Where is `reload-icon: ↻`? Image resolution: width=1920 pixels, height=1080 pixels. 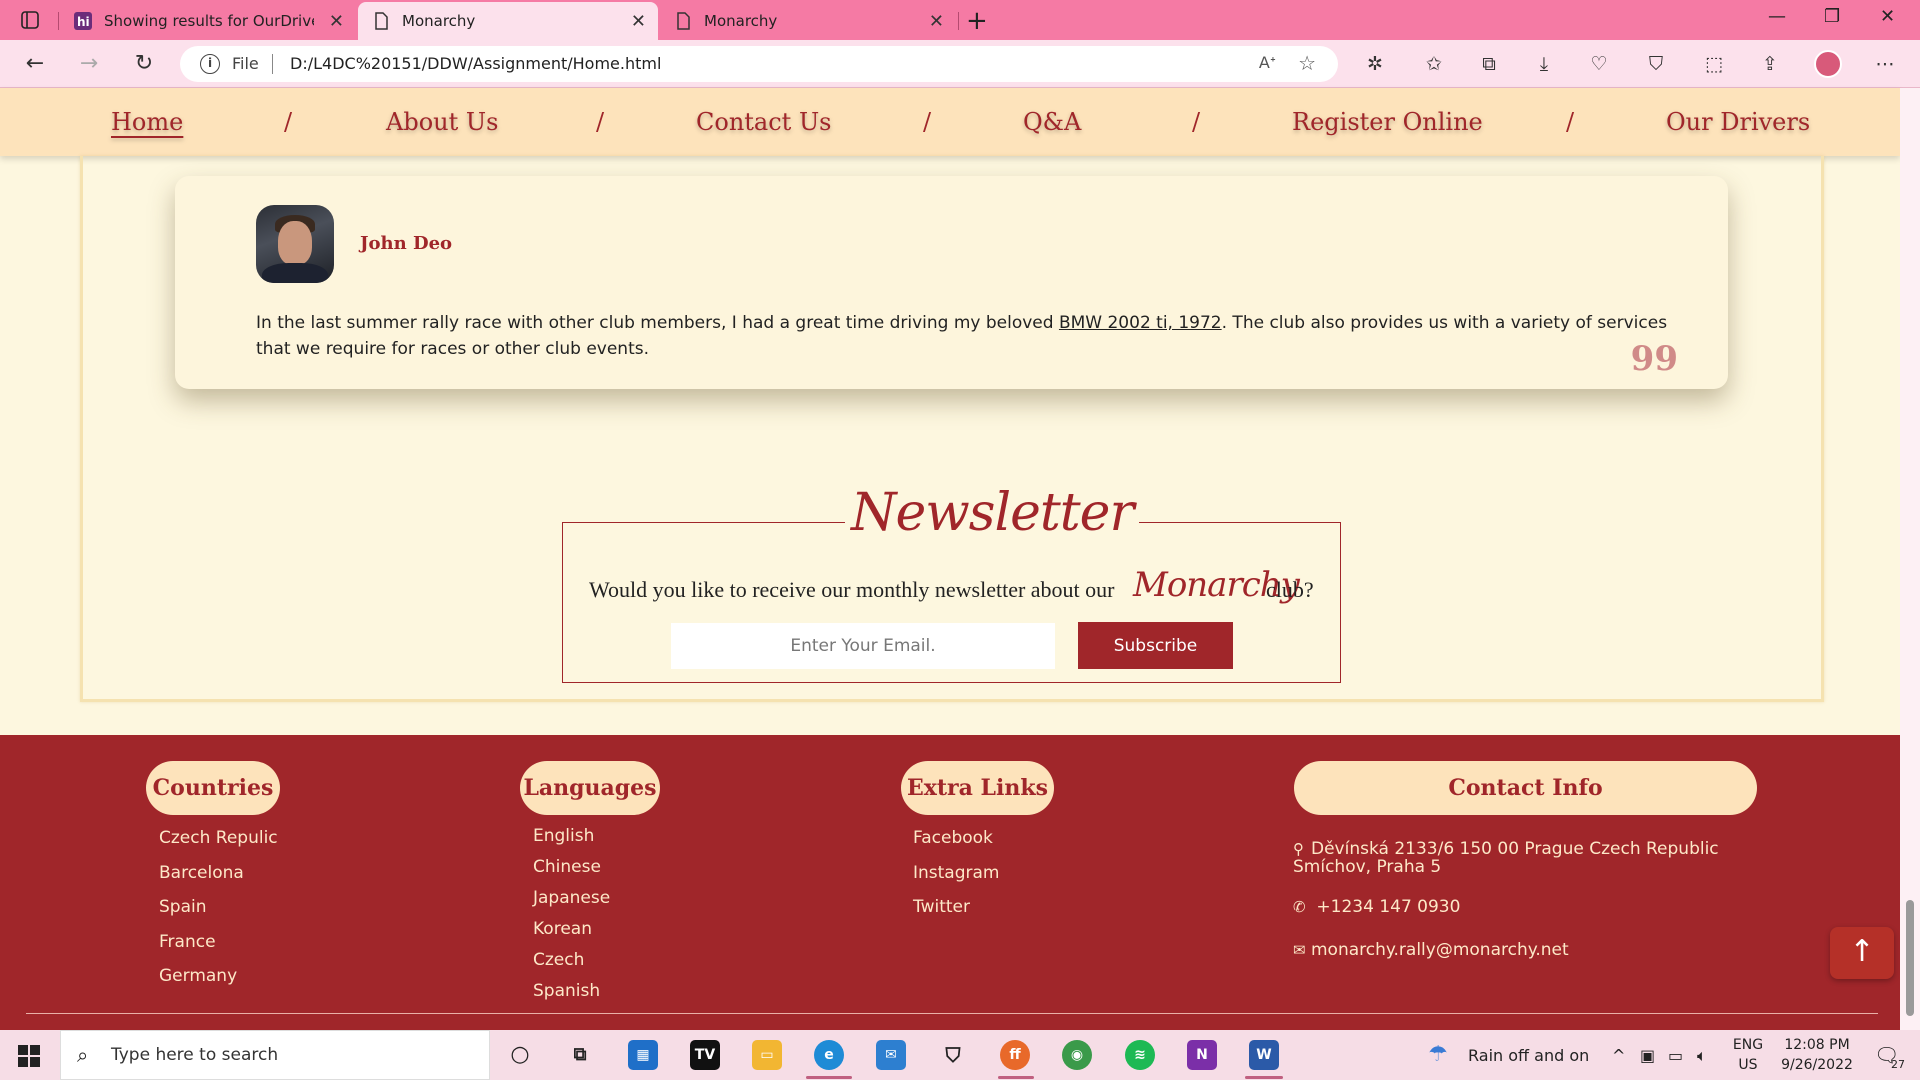
reload-icon: ↻ is located at coordinates (144, 65).